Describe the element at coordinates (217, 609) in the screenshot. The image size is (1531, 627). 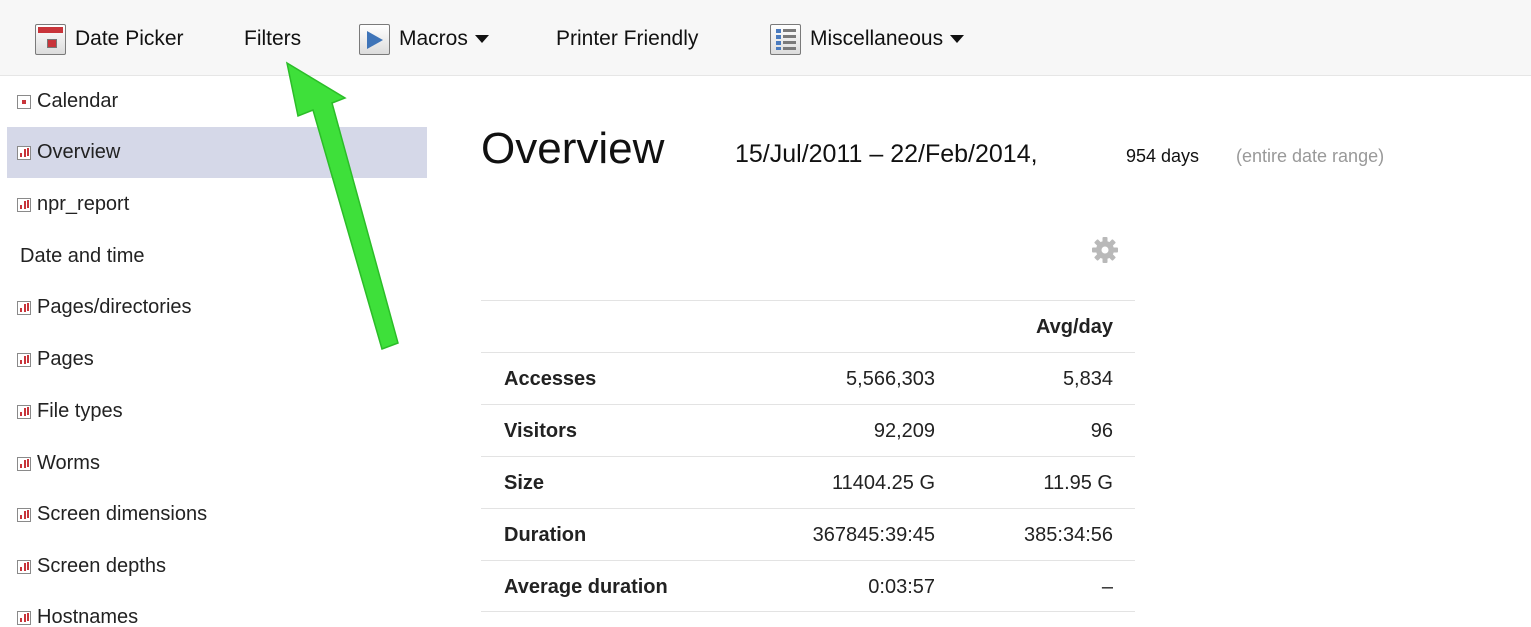
I see `sidebar-item-hostnames: Hostnames` at that location.